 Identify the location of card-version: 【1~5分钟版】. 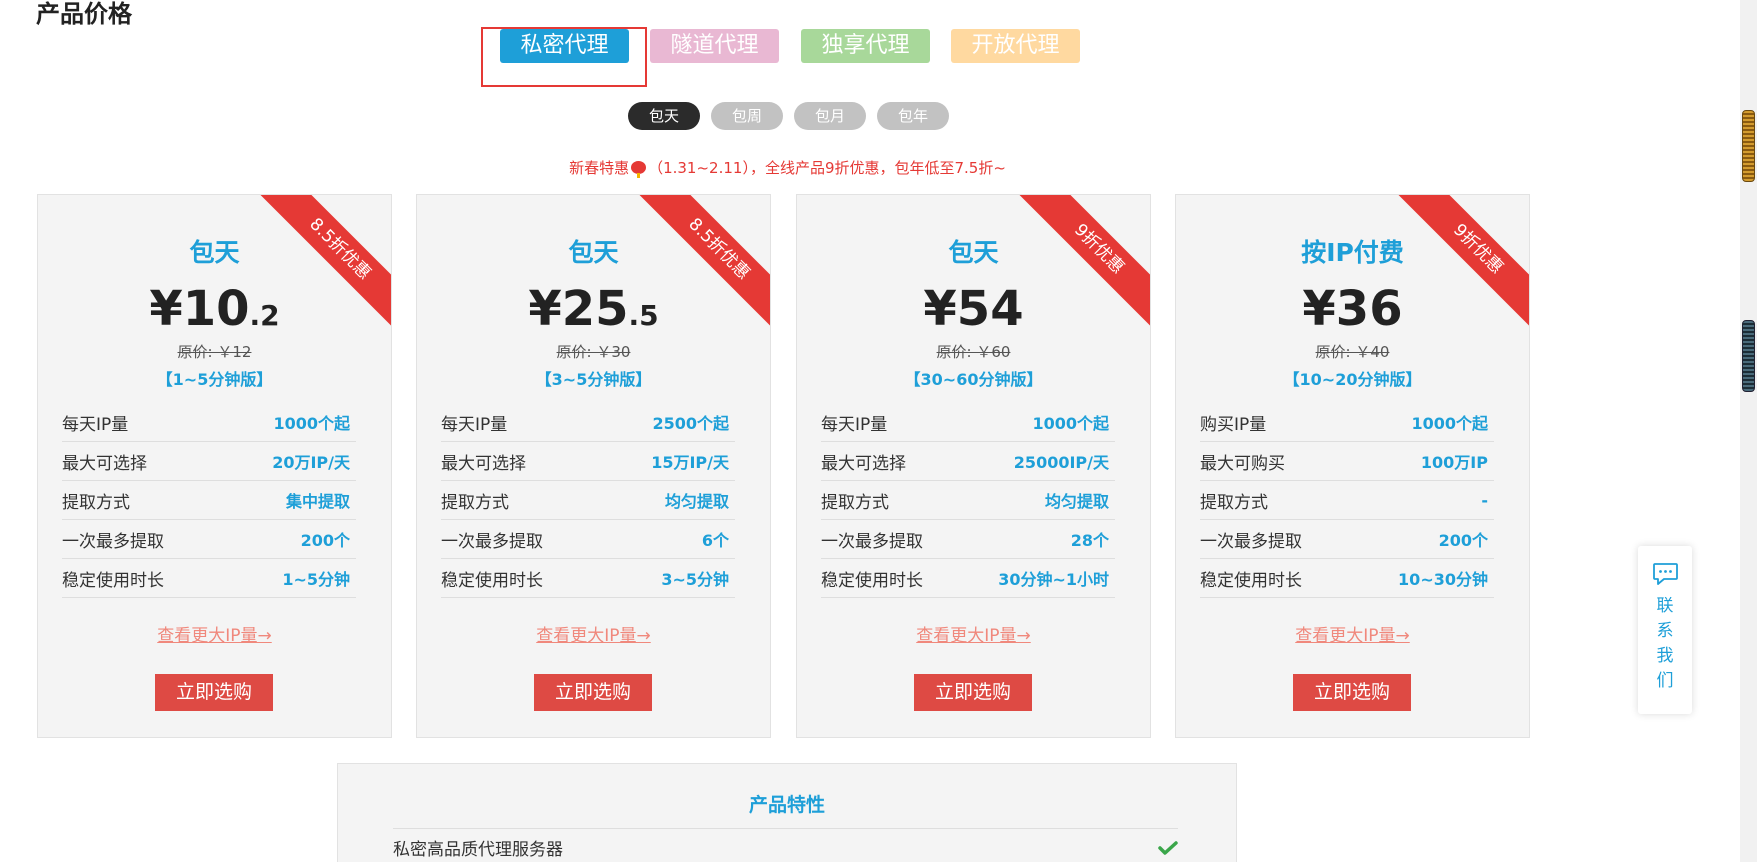
(214, 379).